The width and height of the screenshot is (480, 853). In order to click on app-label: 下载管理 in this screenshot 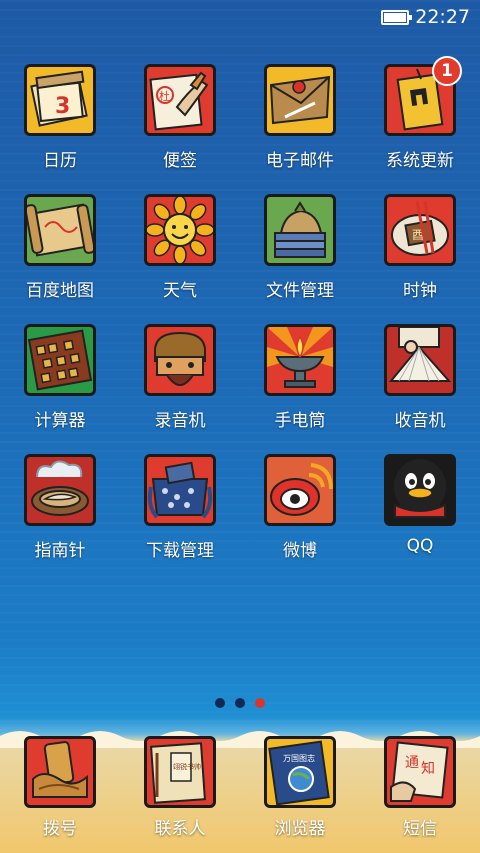, I will do `click(180, 551)`.